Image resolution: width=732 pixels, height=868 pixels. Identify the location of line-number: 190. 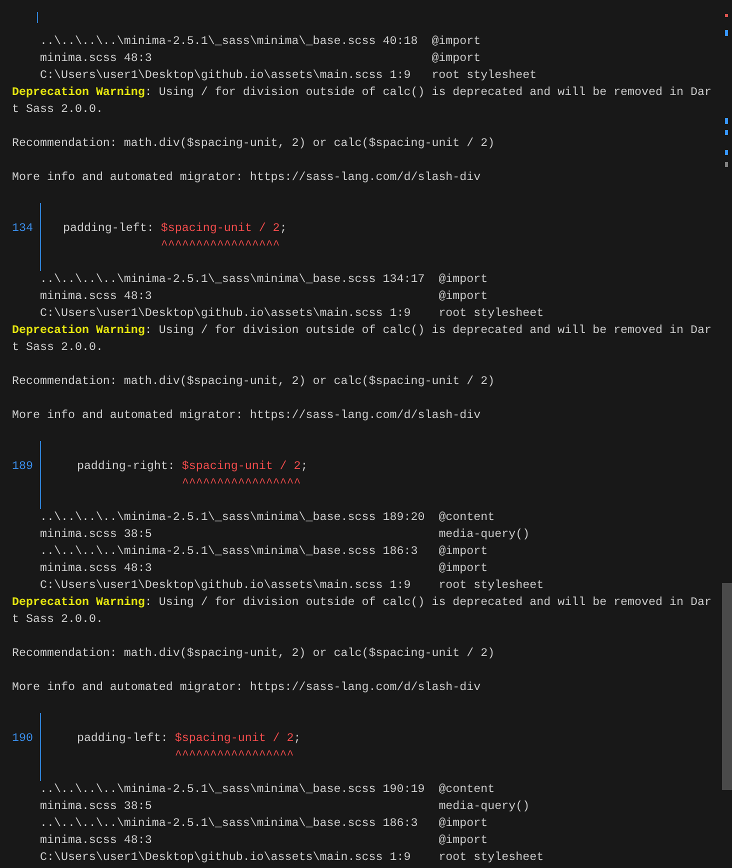
(23, 738).